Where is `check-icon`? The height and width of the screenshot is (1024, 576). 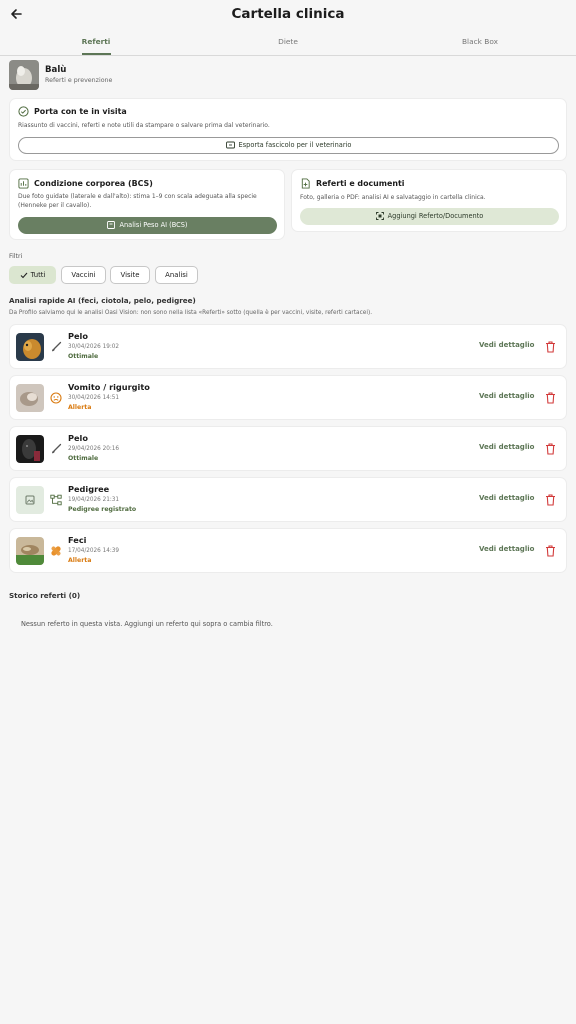 check-icon is located at coordinates (23, 275).